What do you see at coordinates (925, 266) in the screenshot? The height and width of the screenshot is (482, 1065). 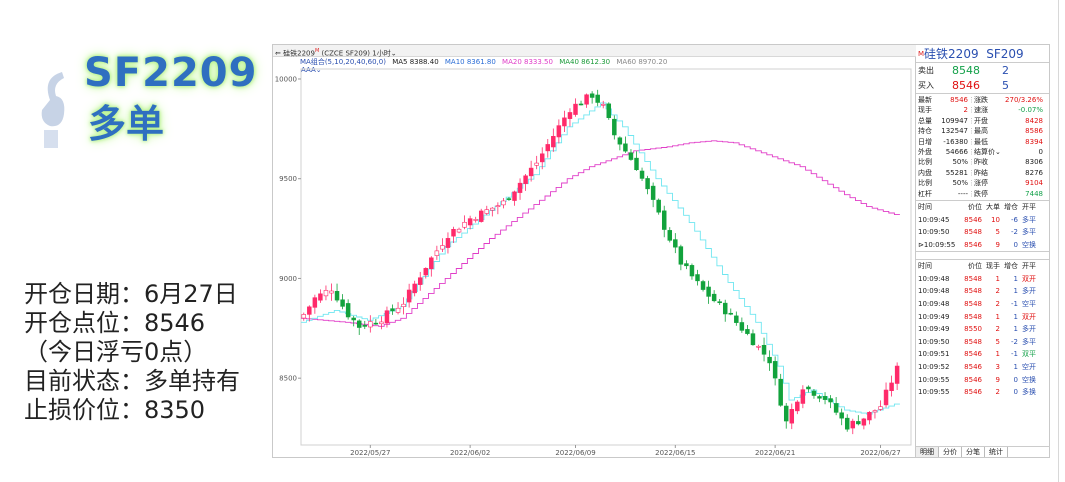 I see `column-header: 时间` at bounding box center [925, 266].